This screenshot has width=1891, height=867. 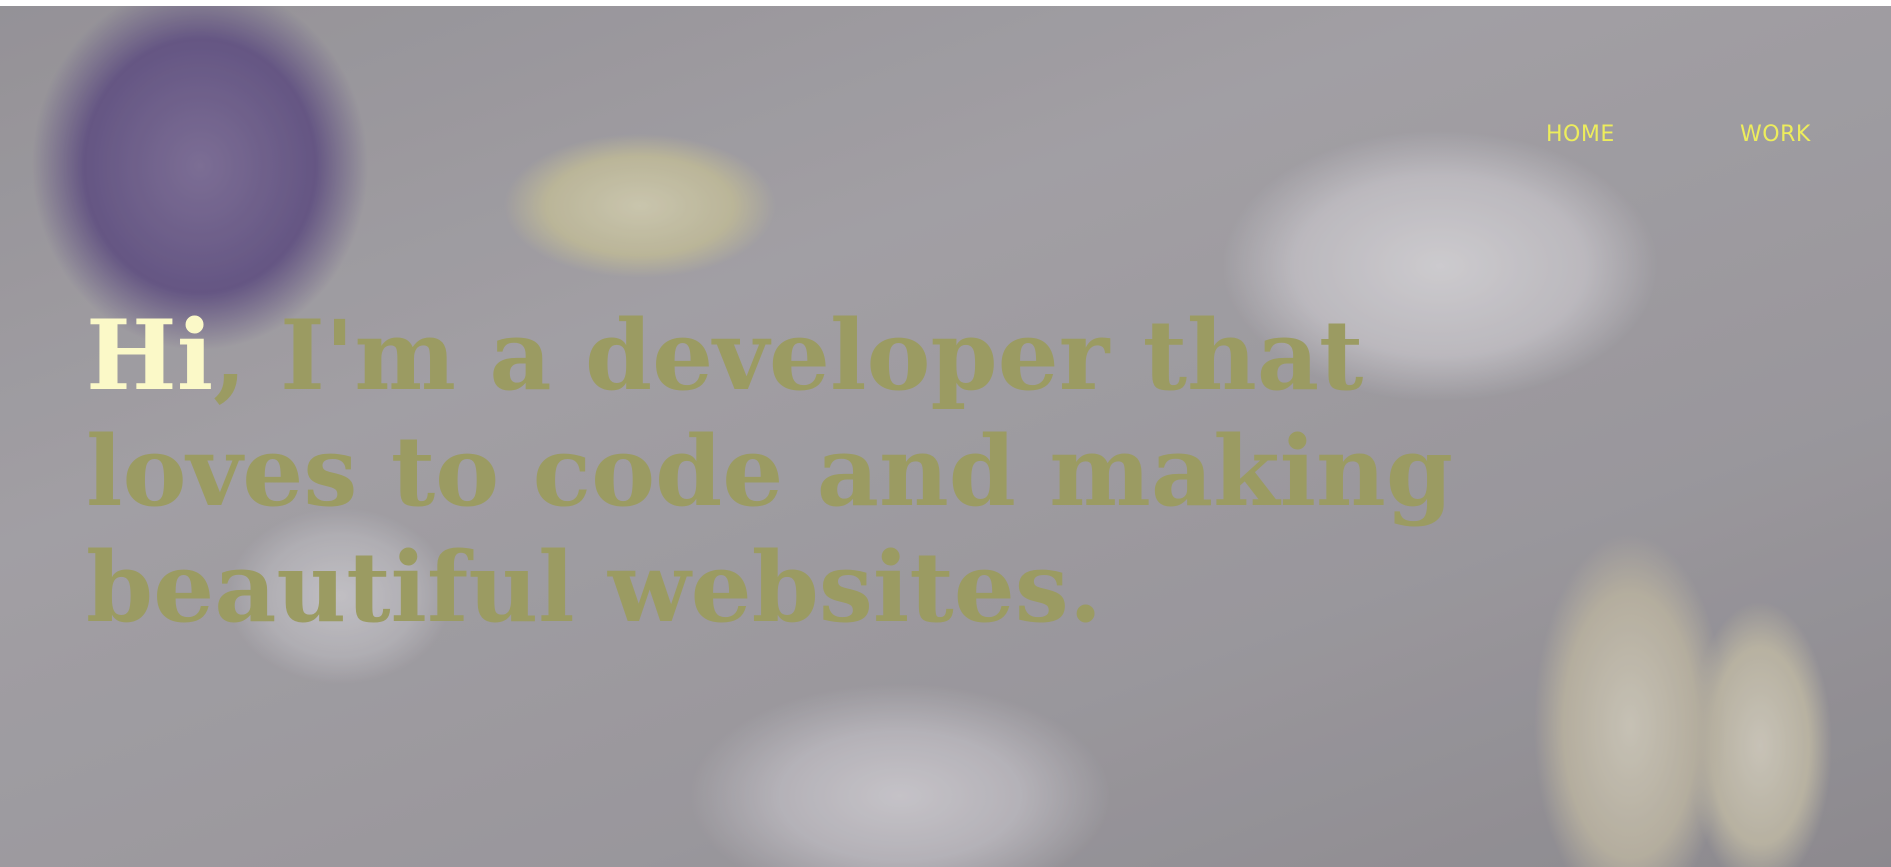 I want to click on hero-greeting: Hi, so click(x=150, y=355).